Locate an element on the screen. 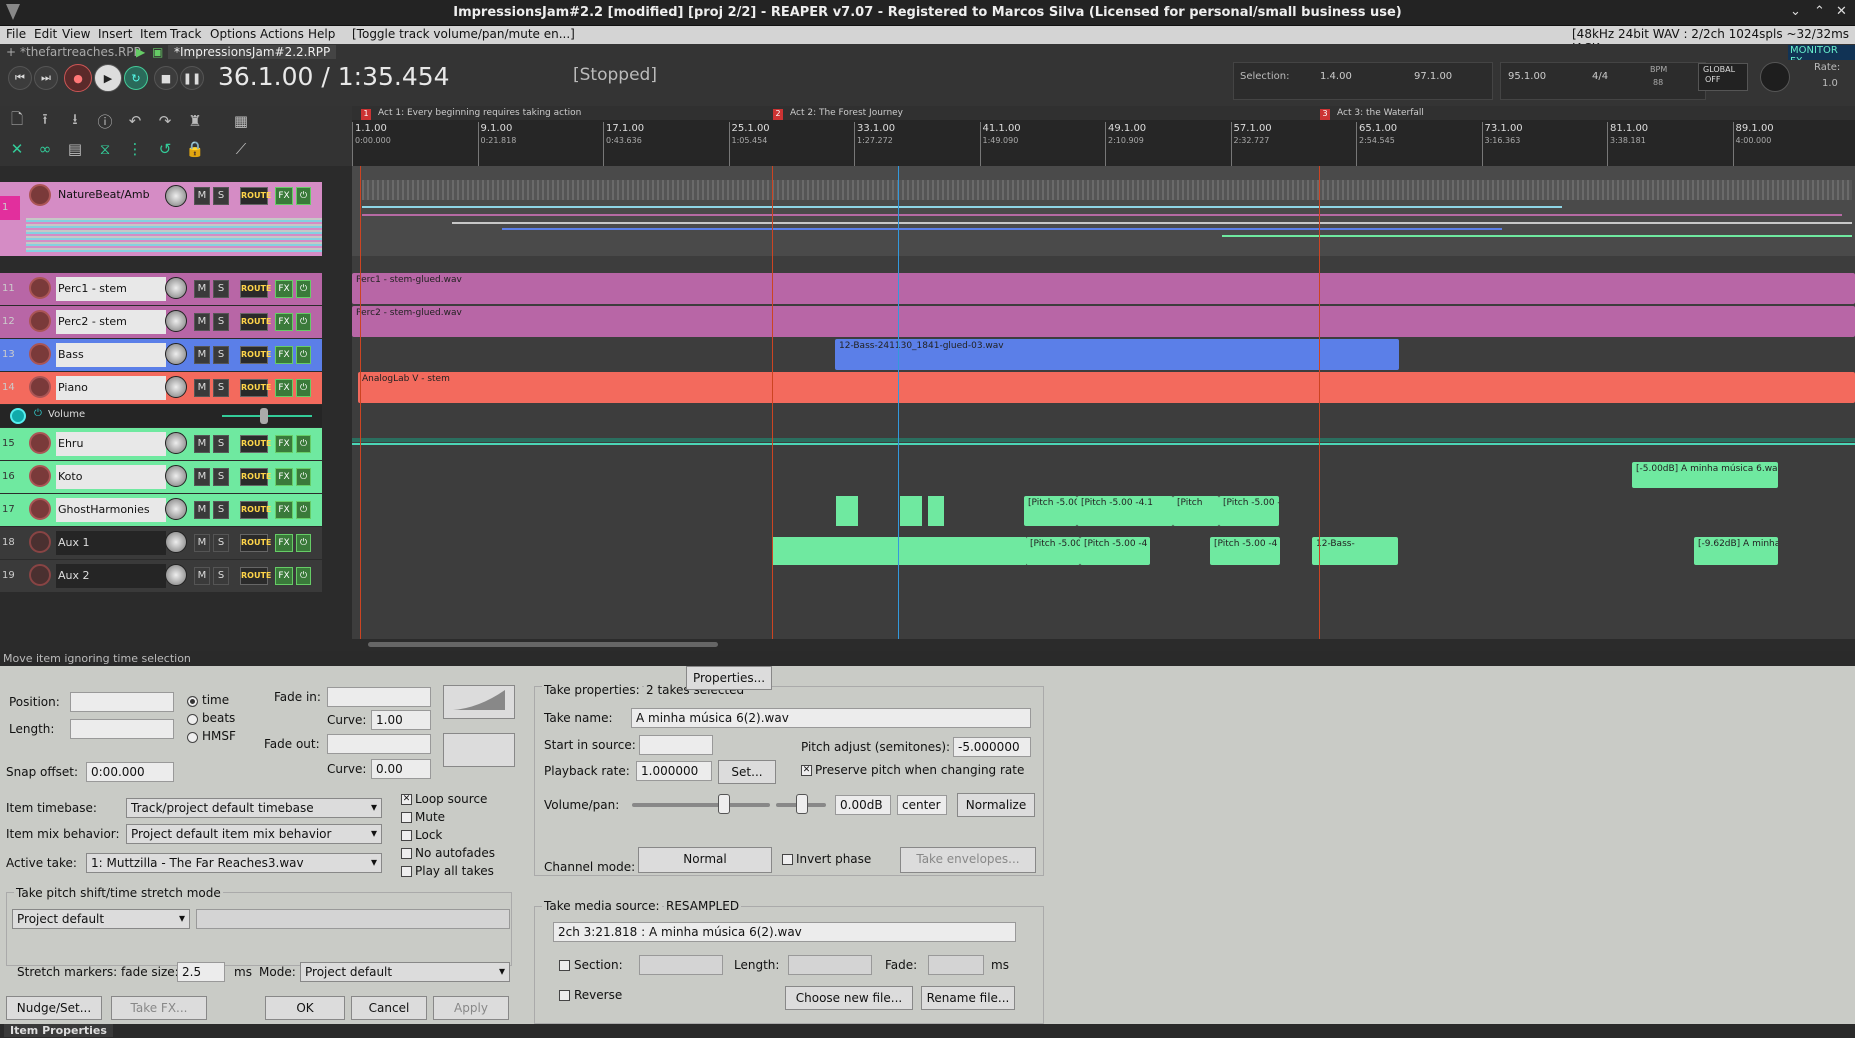 The height and width of the screenshot is (1038, 1855). razor-icon: ⟋ is located at coordinates (241, 149).